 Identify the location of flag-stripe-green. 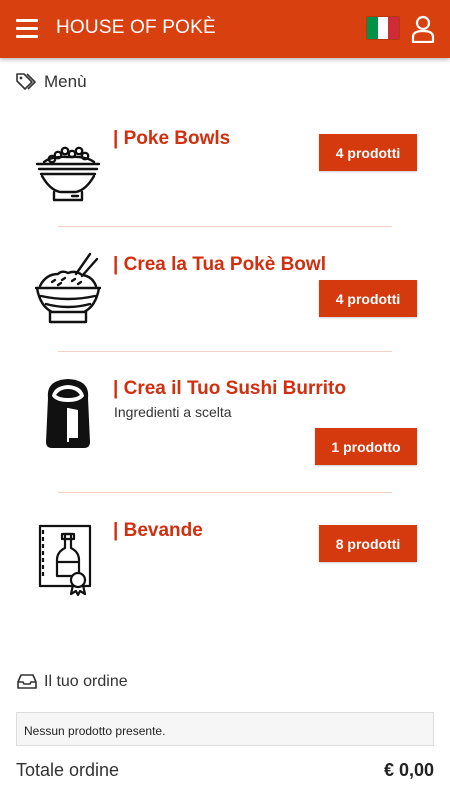
(372, 28).